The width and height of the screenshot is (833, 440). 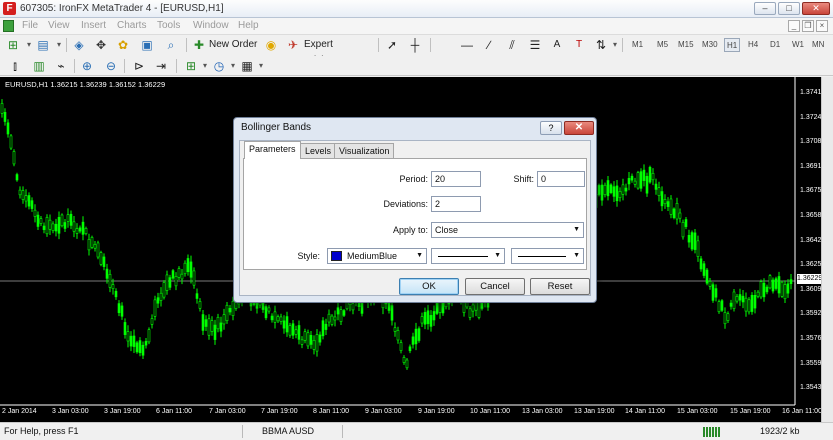 I want to click on shift-input, so click(x=561, y=179).